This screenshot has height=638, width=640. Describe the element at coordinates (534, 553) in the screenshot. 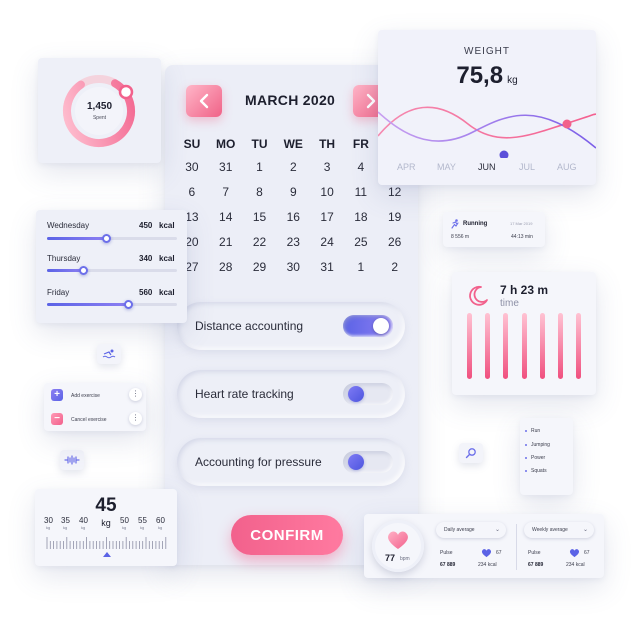

I see `pulse-label: Pulse` at that location.